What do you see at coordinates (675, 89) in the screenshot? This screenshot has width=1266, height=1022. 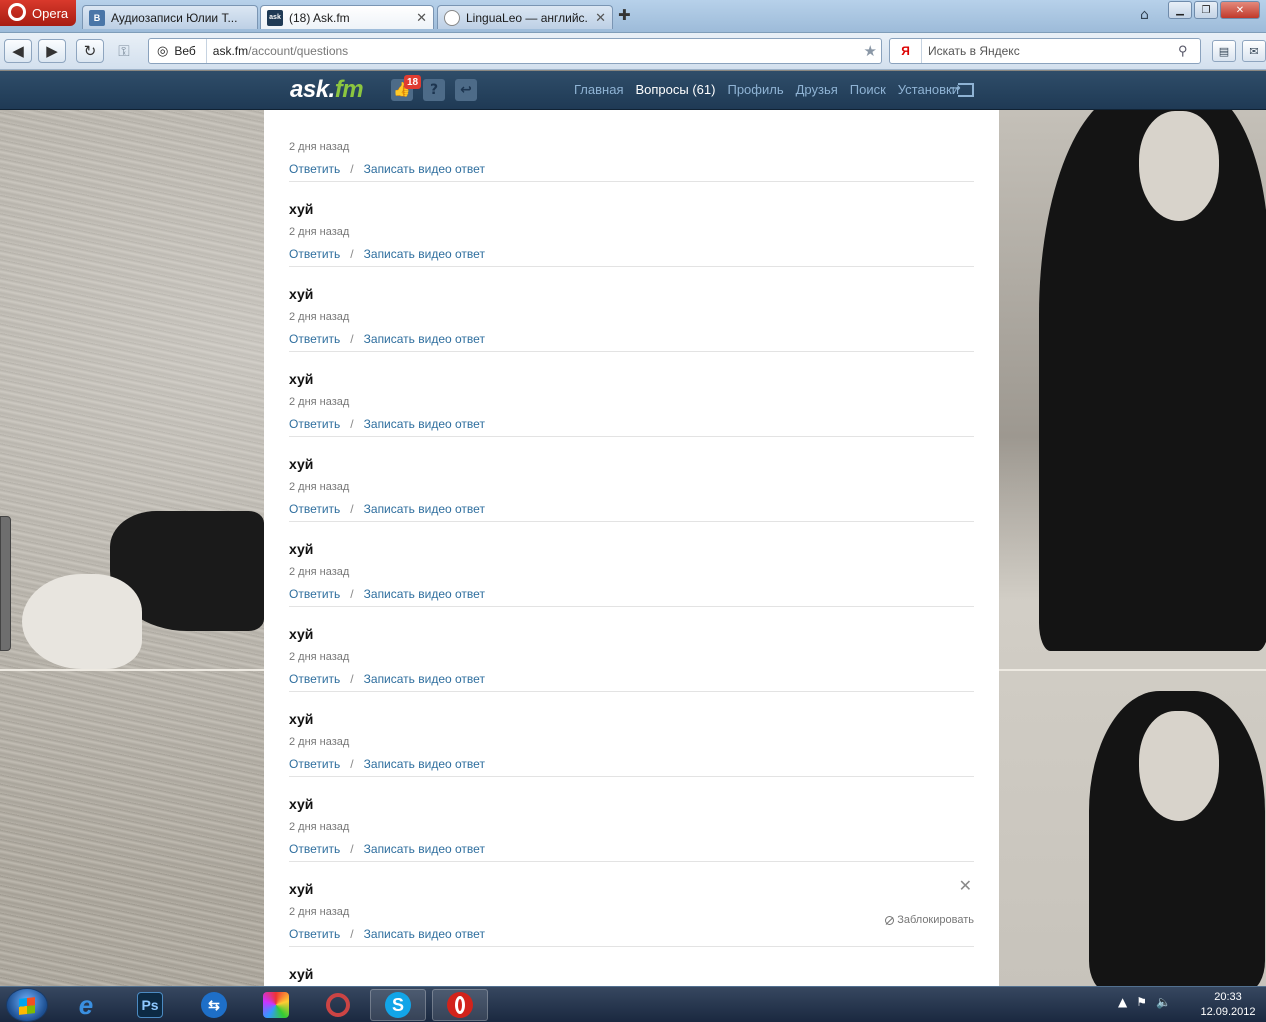 I see `nav-questions: Вопросы (61)` at bounding box center [675, 89].